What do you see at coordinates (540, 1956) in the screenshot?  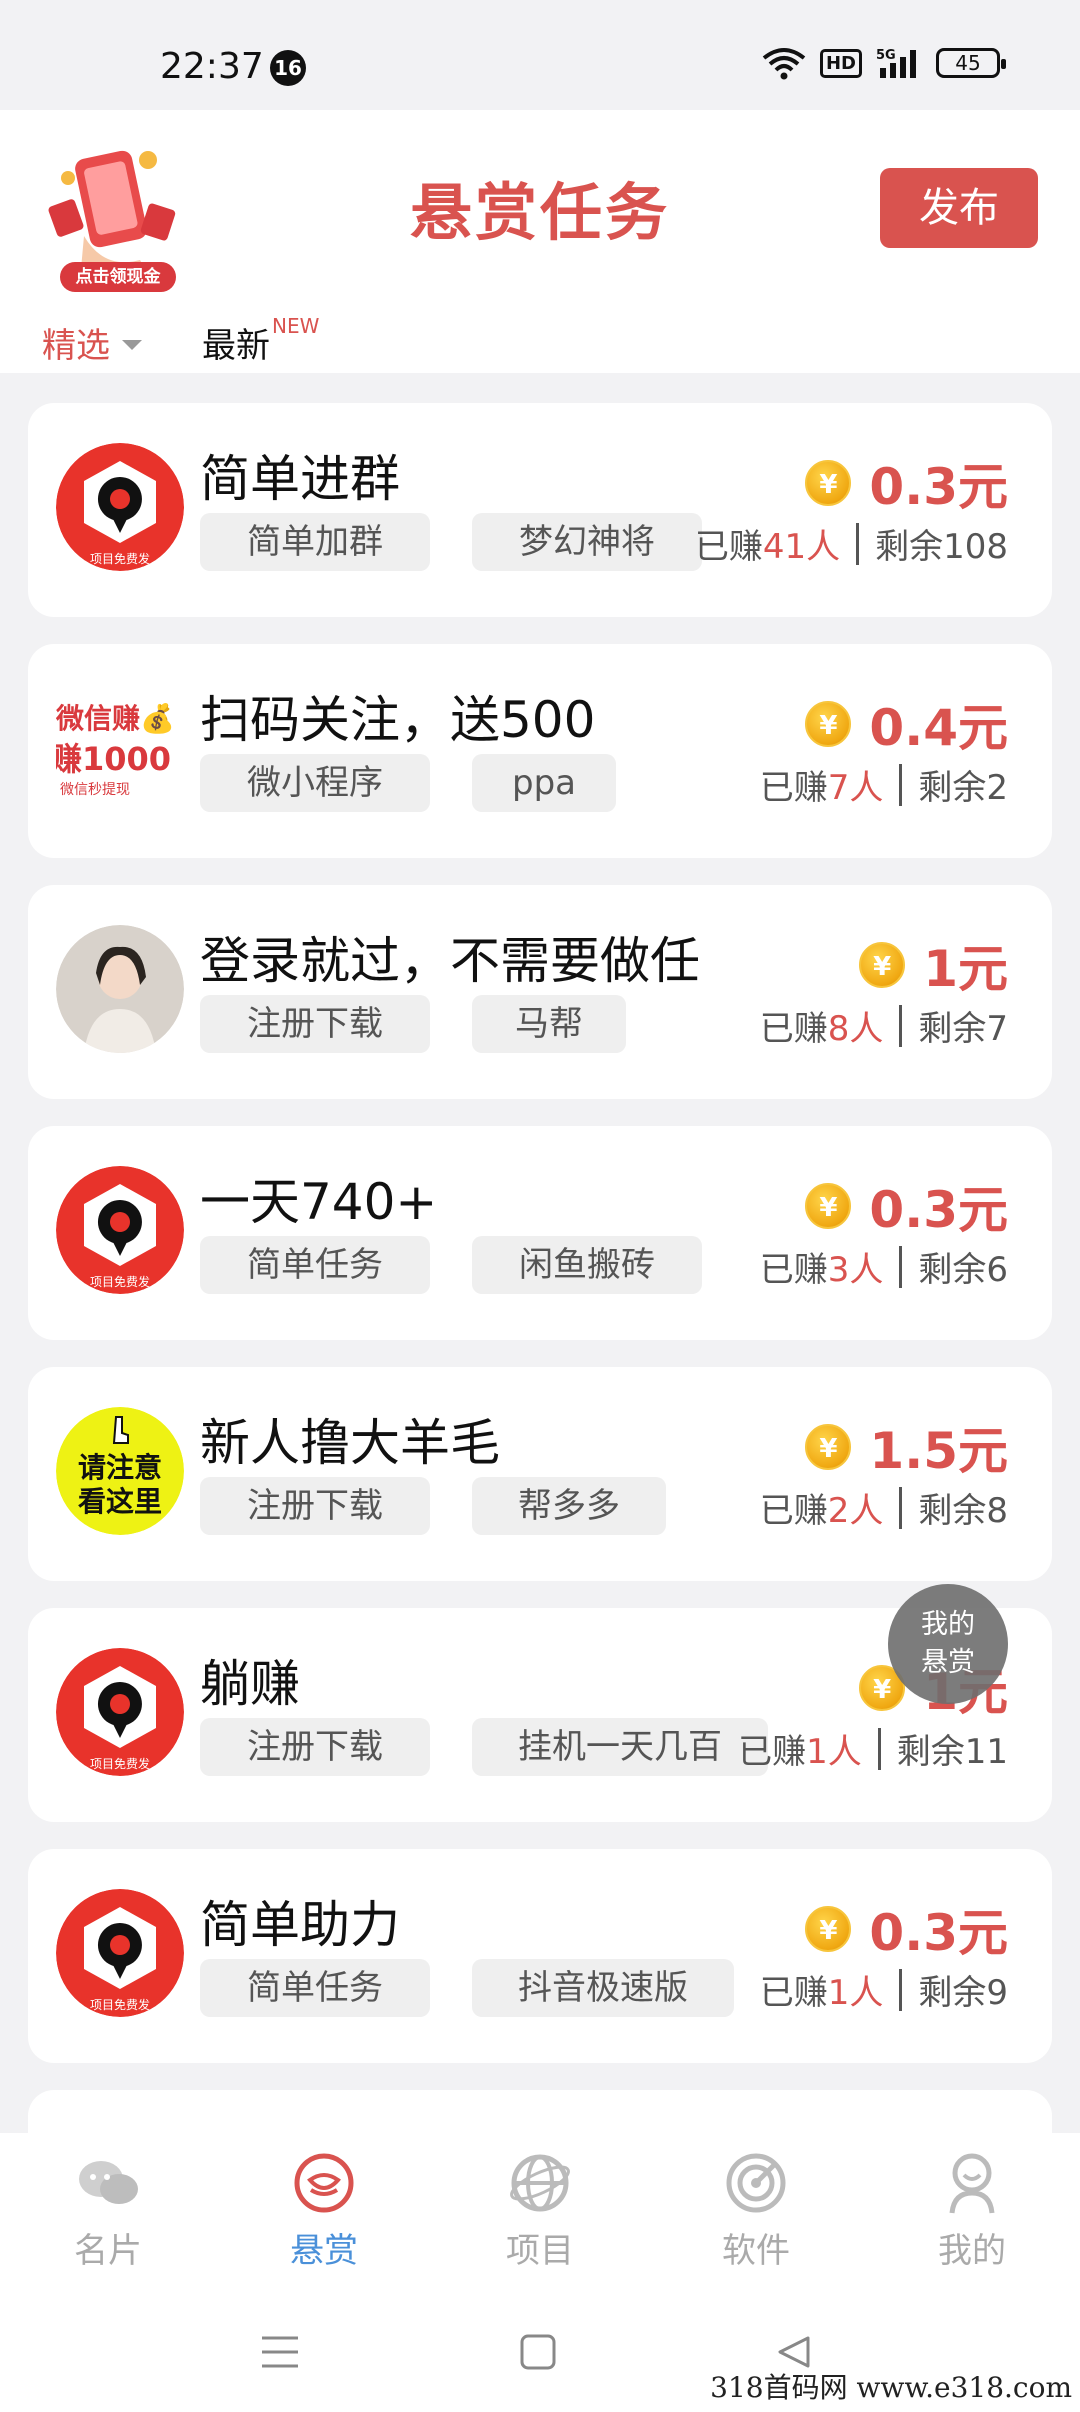 I see `task-card: 项目免费发 简单助力 简单任务 抖音极速版 ¥0.3元 已赚 1人 剩余9` at bounding box center [540, 1956].